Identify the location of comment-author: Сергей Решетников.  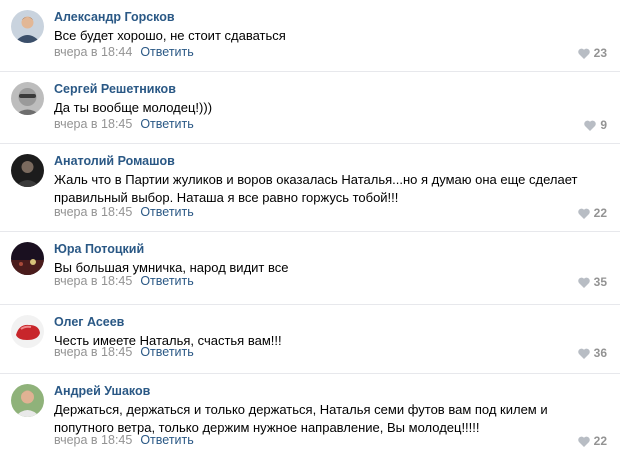
(115, 89).